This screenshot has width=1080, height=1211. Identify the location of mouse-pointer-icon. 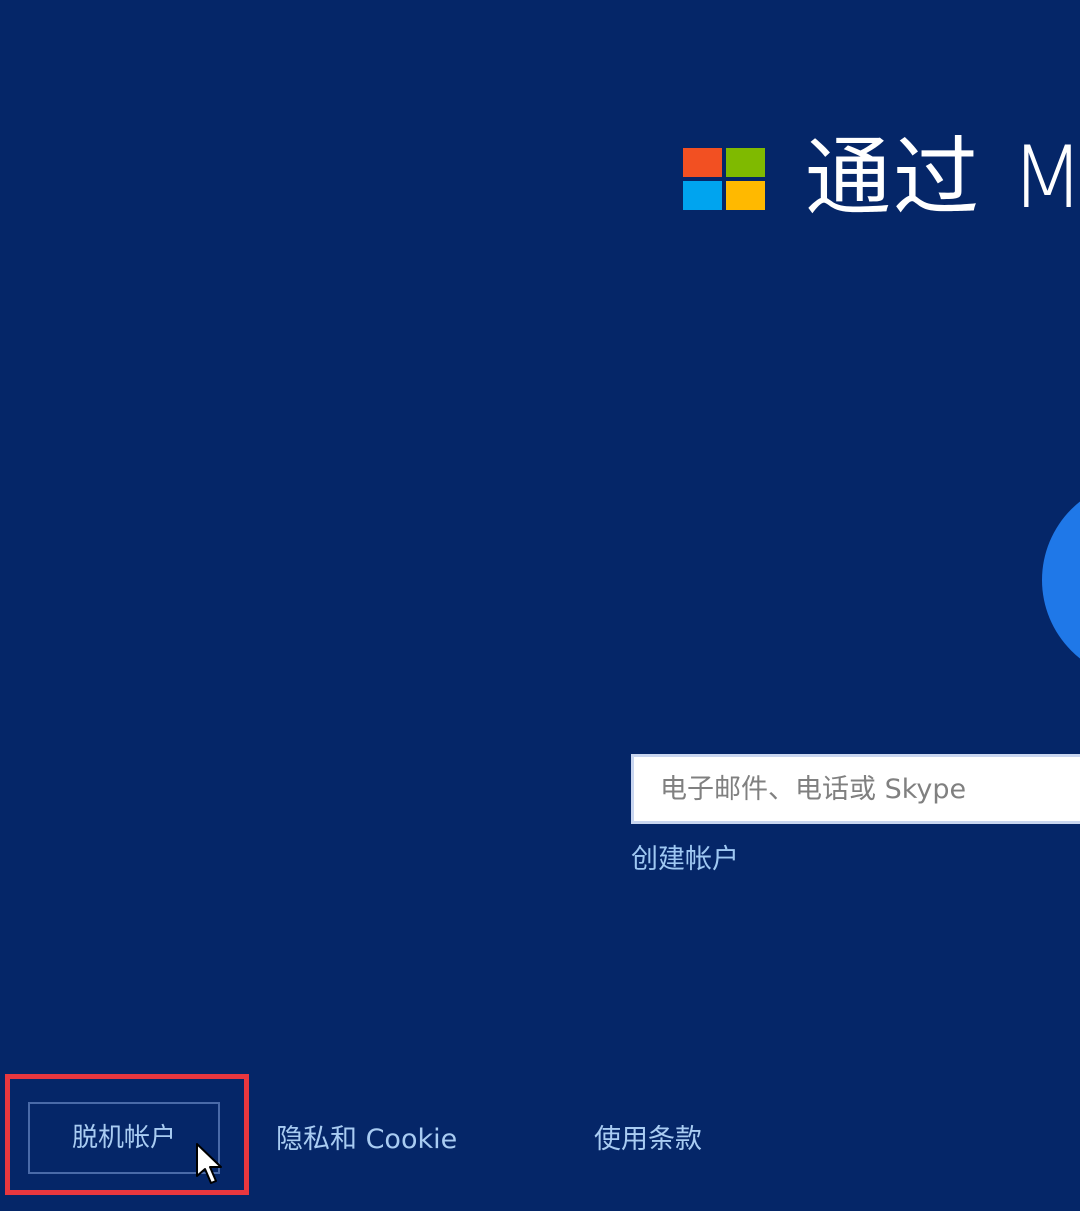
(209, 1163).